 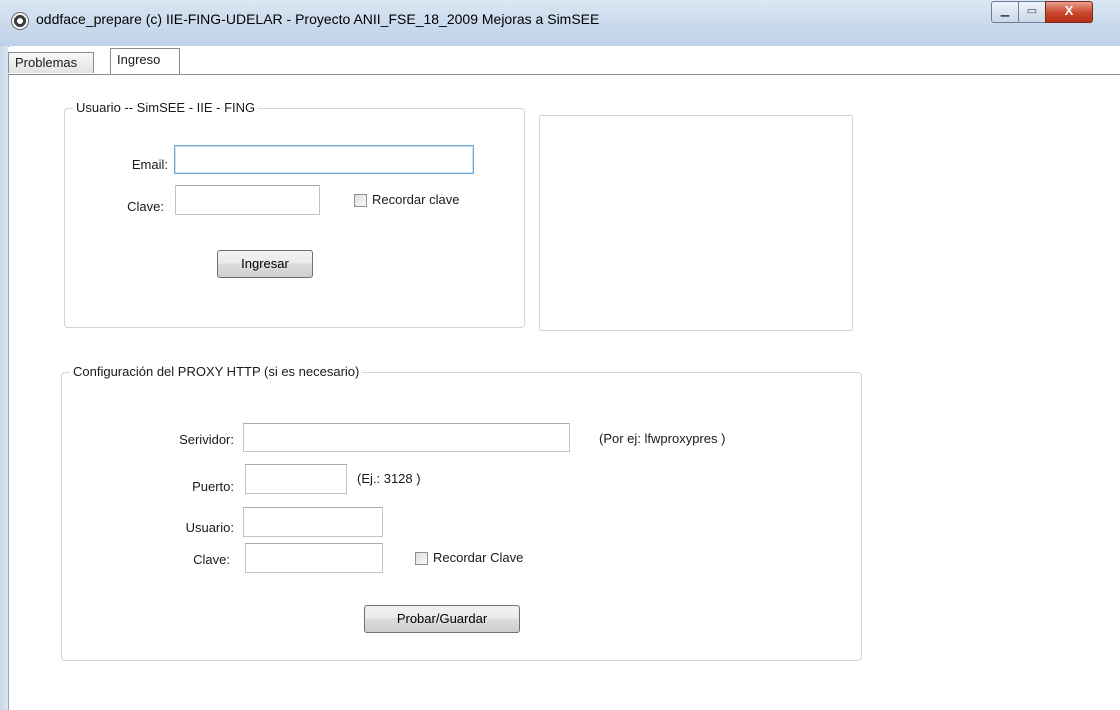 I want to click on remember-password-checkbox, so click(x=360, y=200).